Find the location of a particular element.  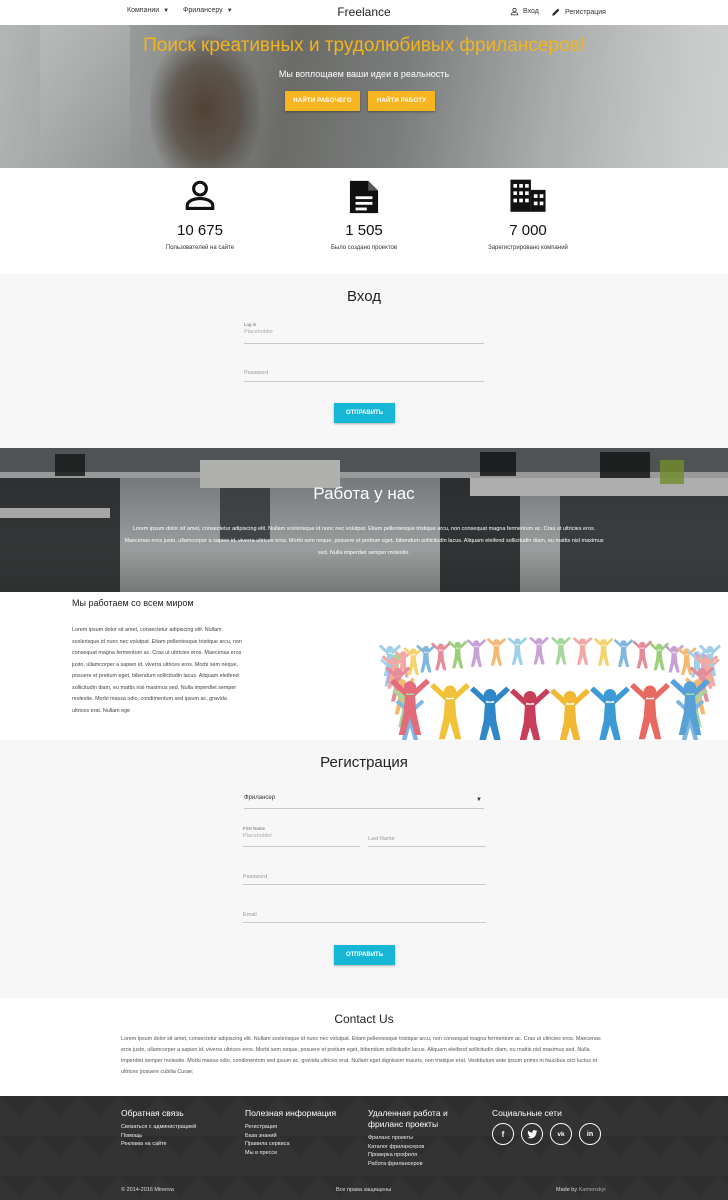

first-name-field: First Name Placeholder is located at coordinates (301, 836).